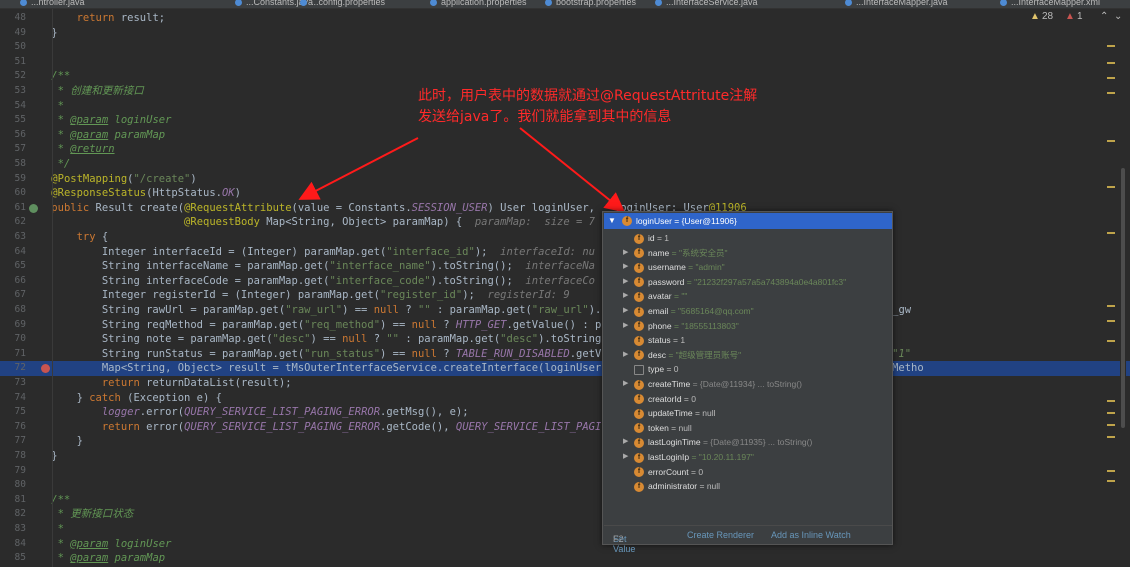 Image resolution: width=1130 pixels, height=567 pixels. Describe the element at coordinates (13, 368) in the screenshot. I see `line-number: 72` at that location.